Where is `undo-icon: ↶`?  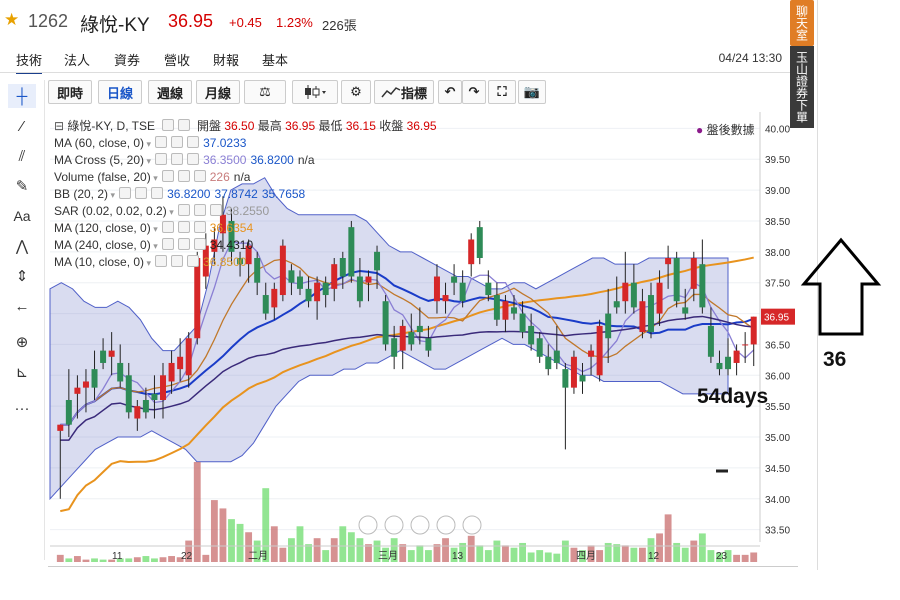
undo-icon: ↶ is located at coordinates (450, 92).